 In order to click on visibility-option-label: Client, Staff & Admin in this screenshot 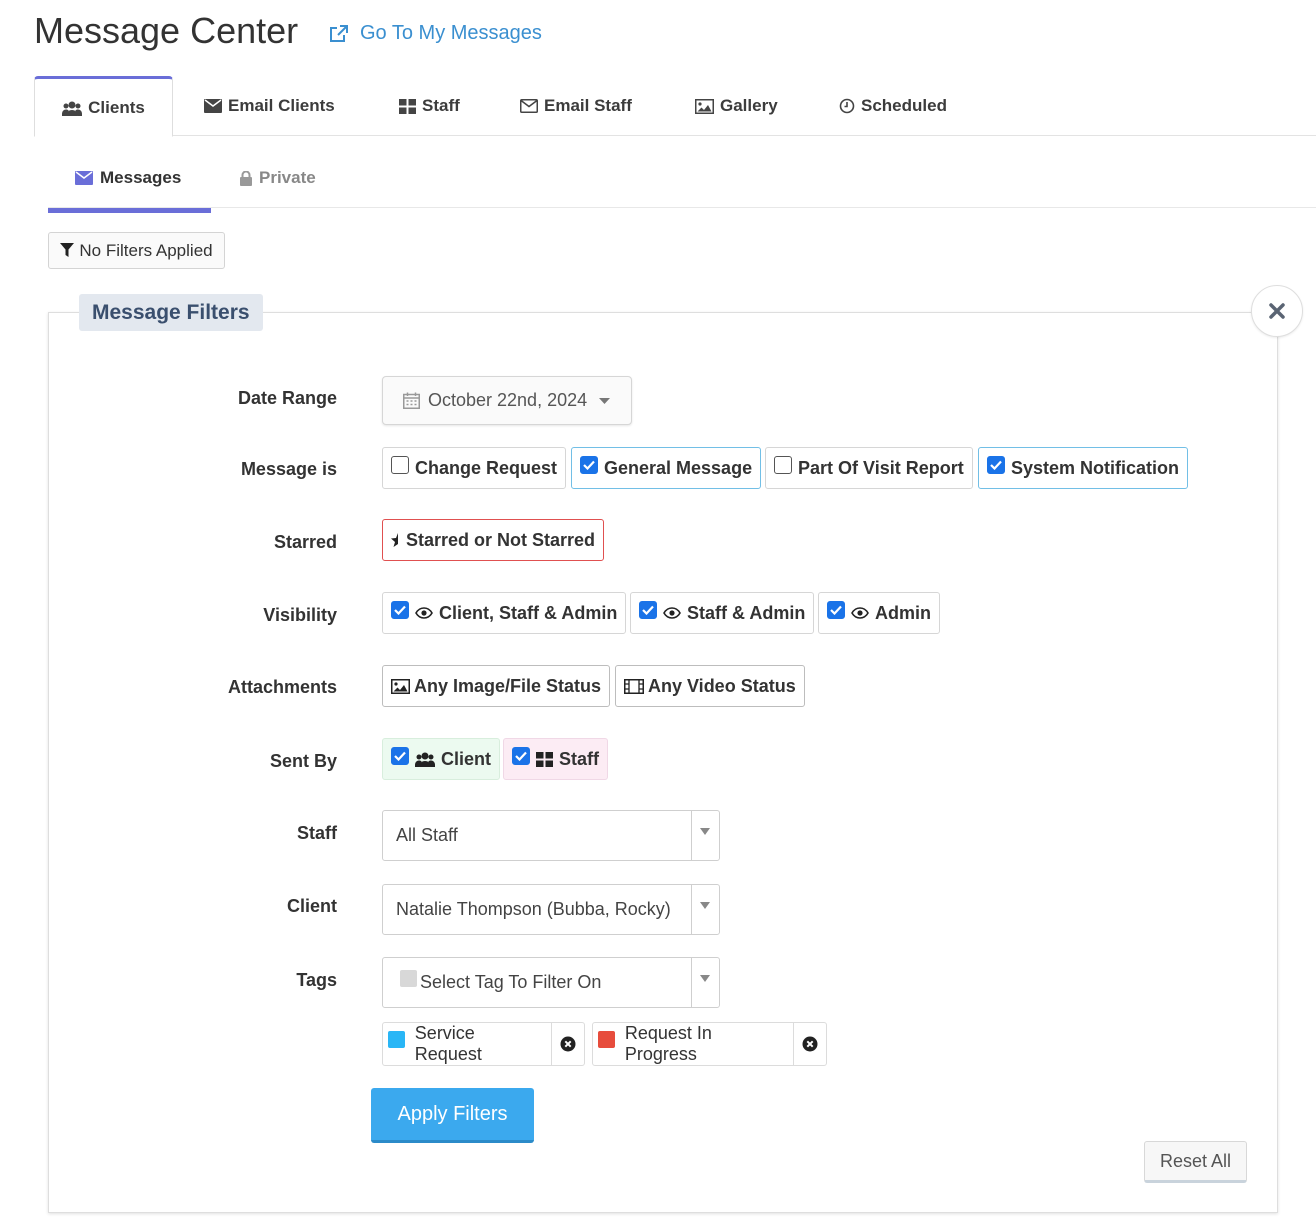, I will do `click(528, 612)`.